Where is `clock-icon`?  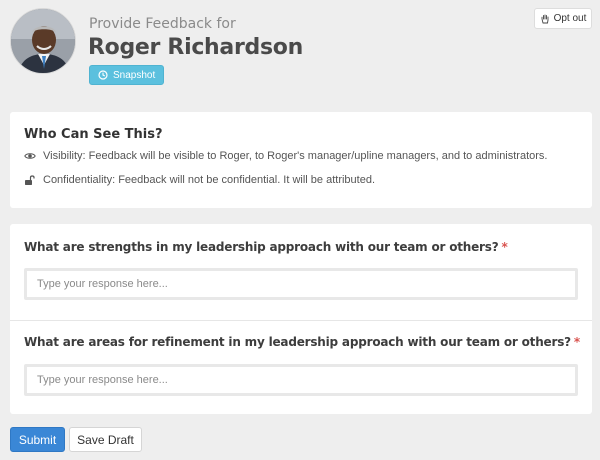 clock-icon is located at coordinates (103, 75).